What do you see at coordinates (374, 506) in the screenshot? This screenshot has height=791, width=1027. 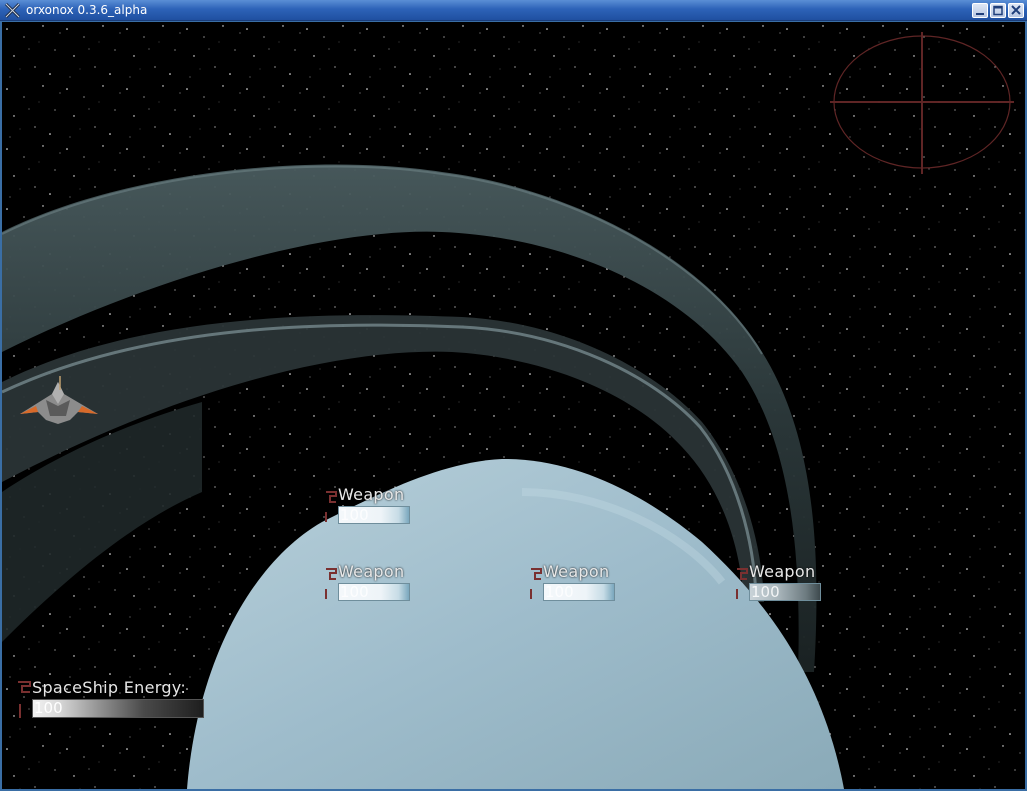 I see `weapon-slot-1: Weapon 100` at bounding box center [374, 506].